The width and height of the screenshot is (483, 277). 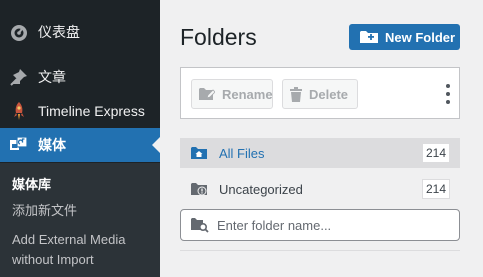 What do you see at coordinates (242, 153) in the screenshot?
I see `folder-label: All Files` at bounding box center [242, 153].